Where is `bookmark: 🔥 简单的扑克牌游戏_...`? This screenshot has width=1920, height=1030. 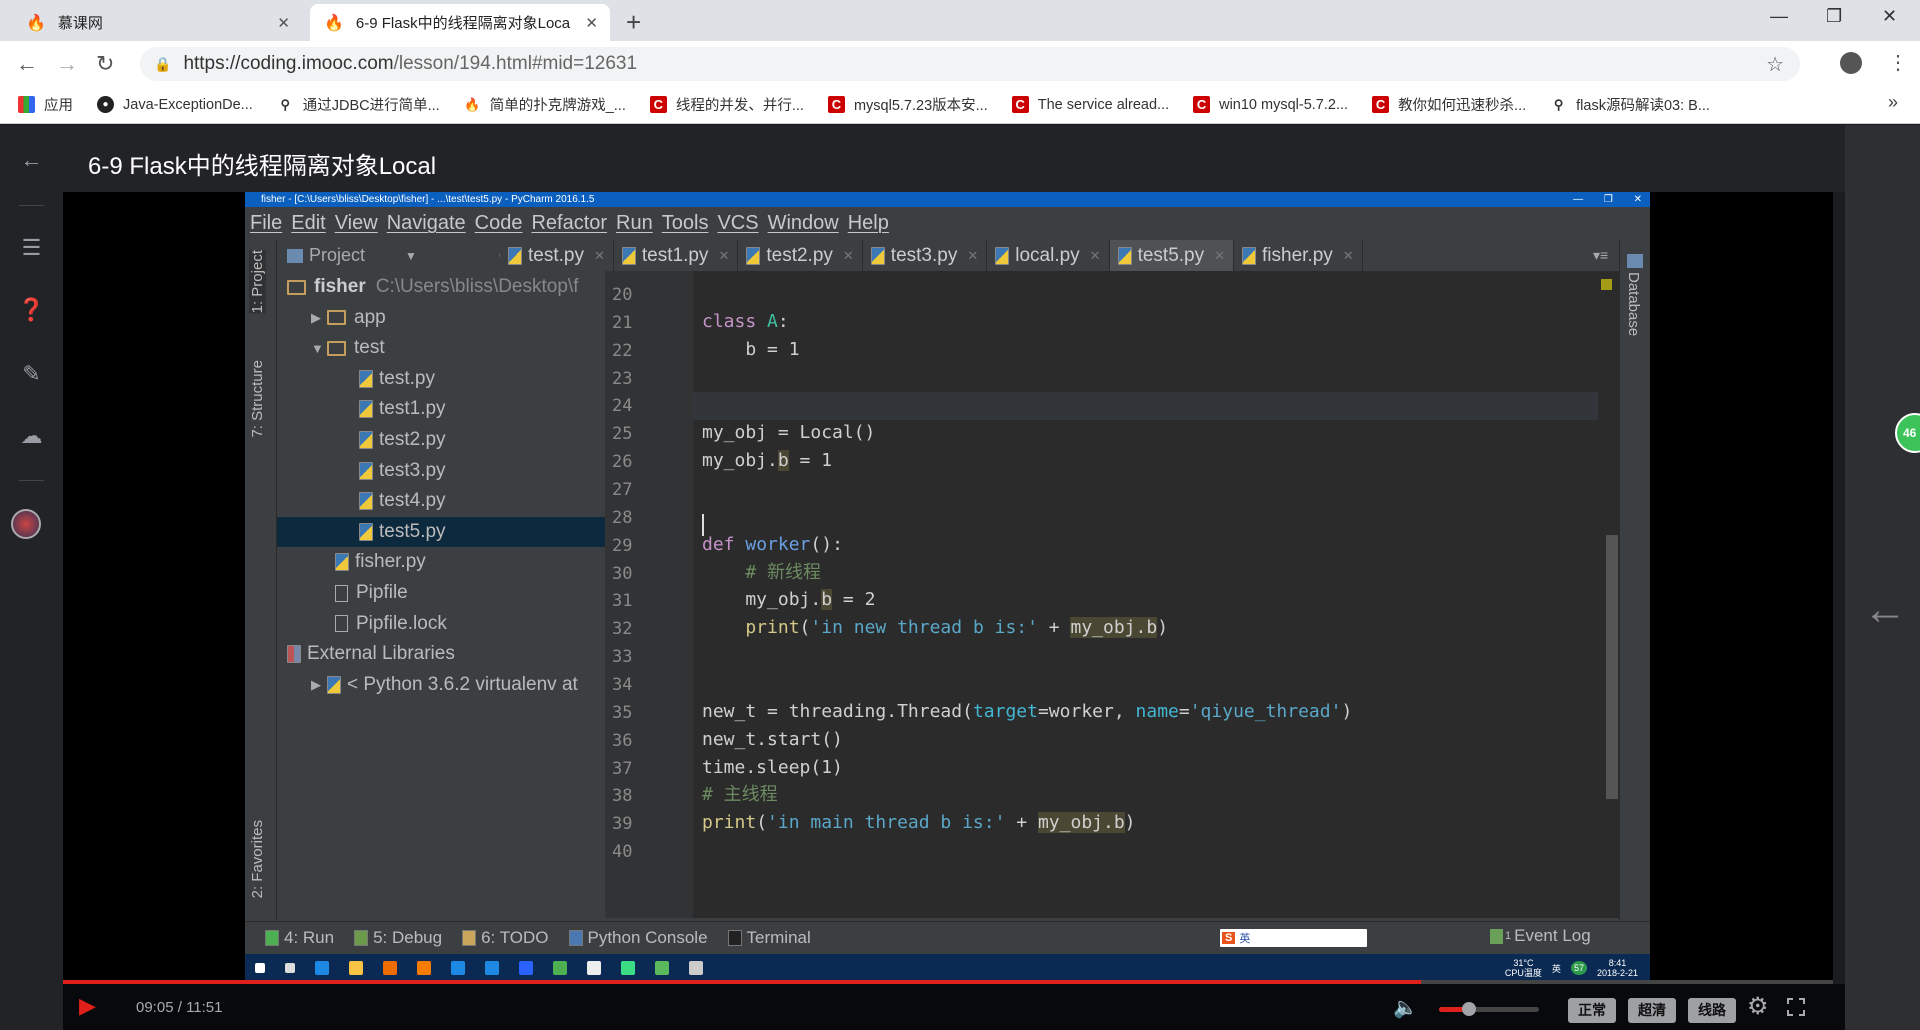
bookmark: 🔥 简单的扑克牌游戏_... is located at coordinates (545, 104).